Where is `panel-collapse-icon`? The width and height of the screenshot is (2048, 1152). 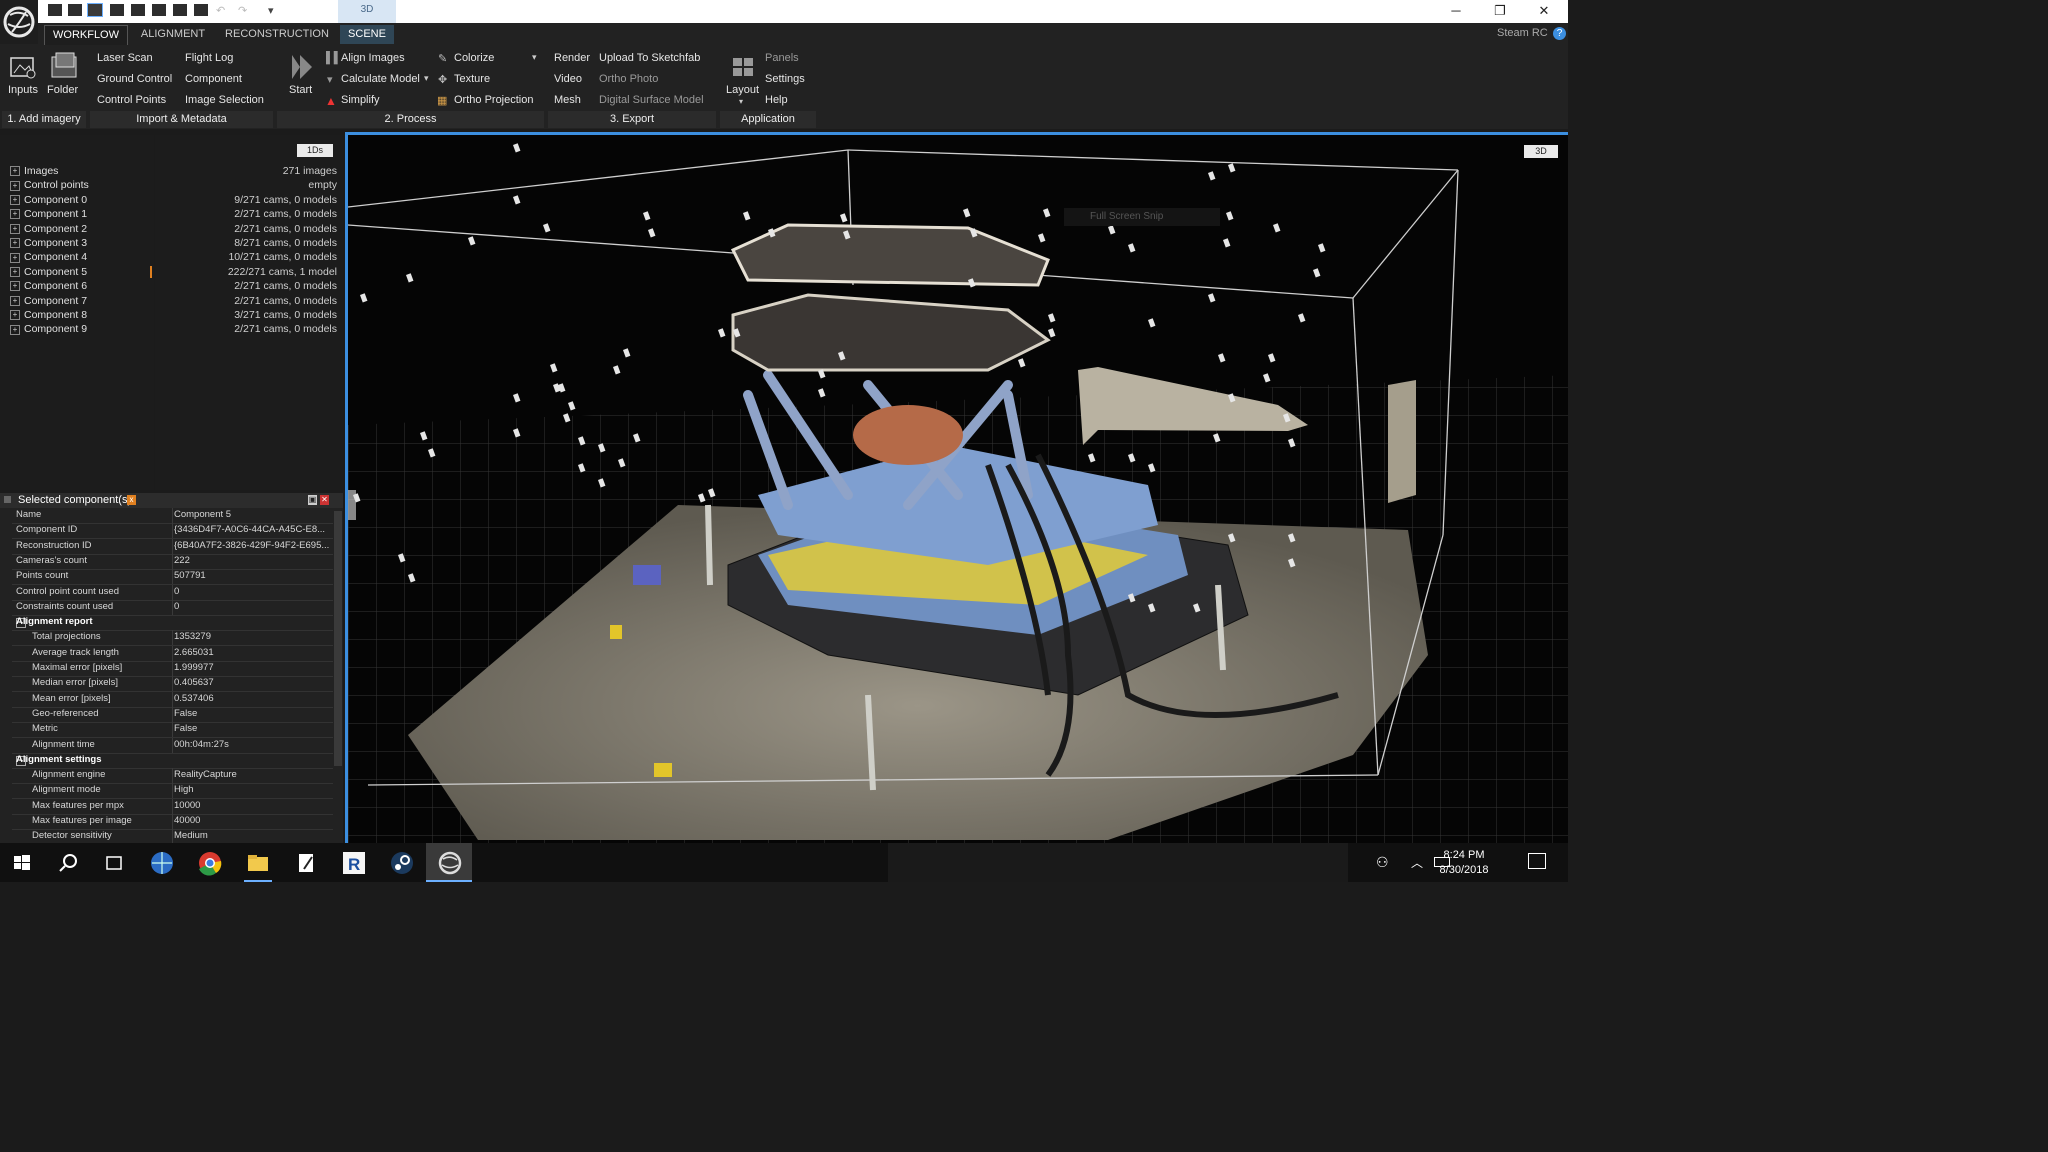 panel-collapse-icon is located at coordinates (7, 499).